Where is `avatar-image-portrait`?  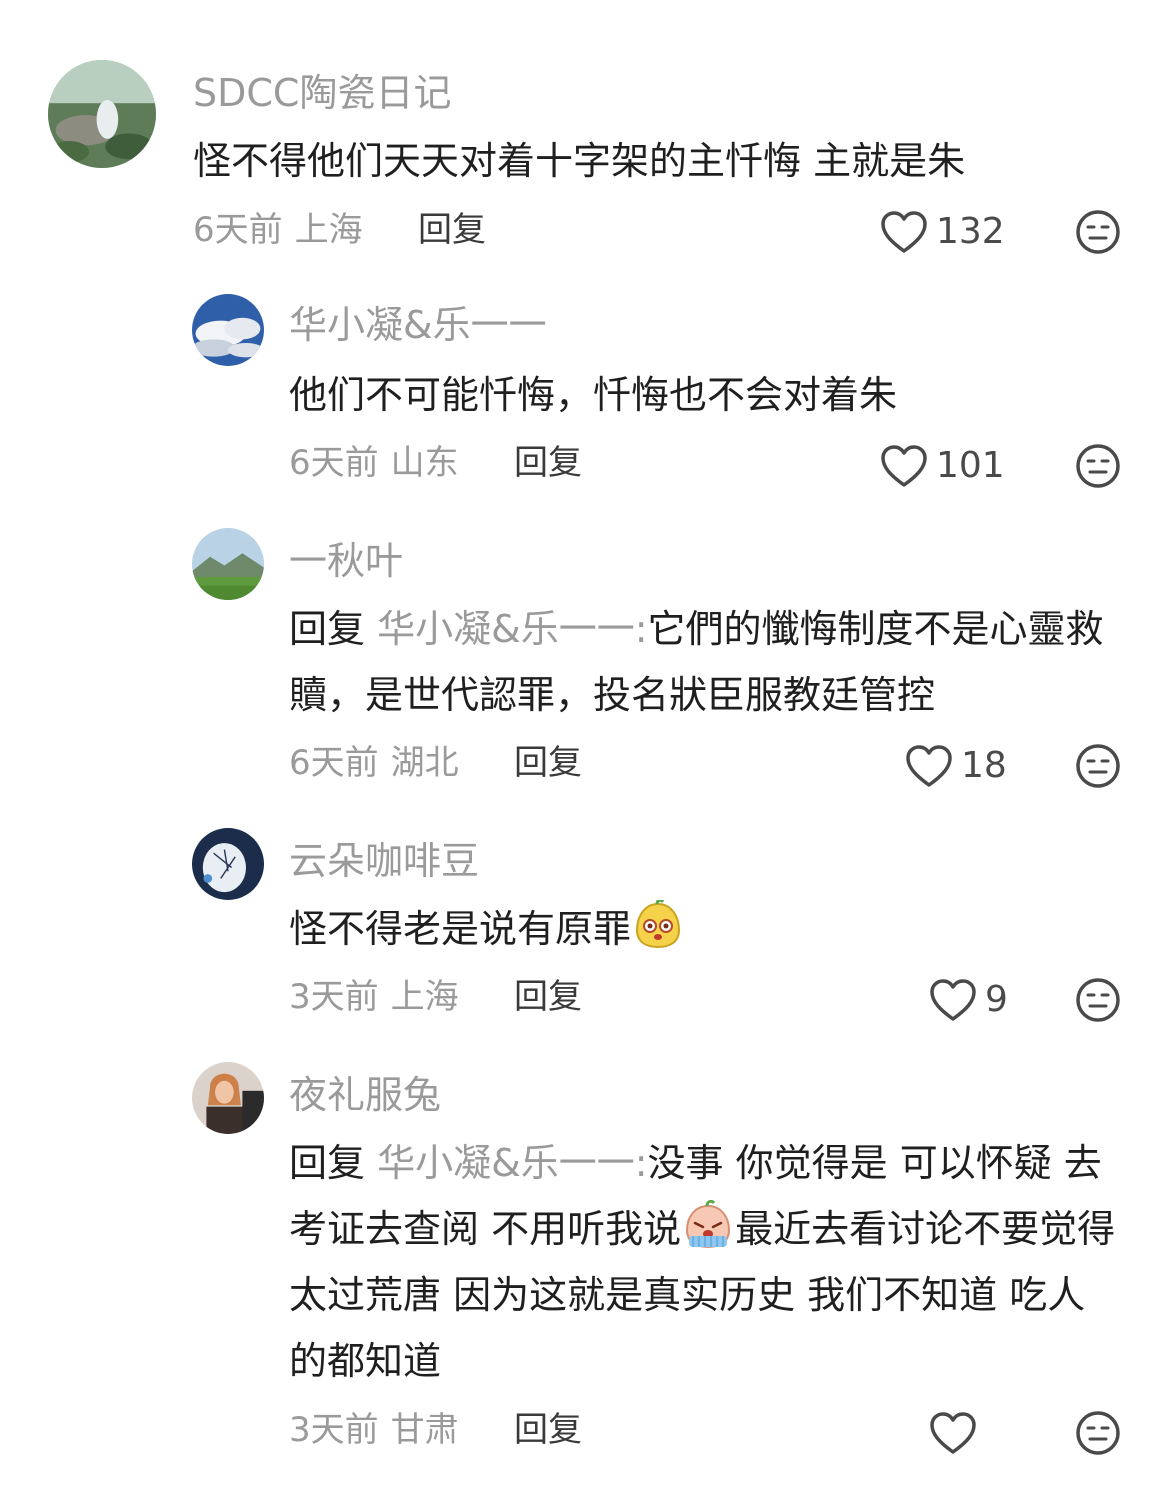
avatar-image-portrait is located at coordinates (228, 1098).